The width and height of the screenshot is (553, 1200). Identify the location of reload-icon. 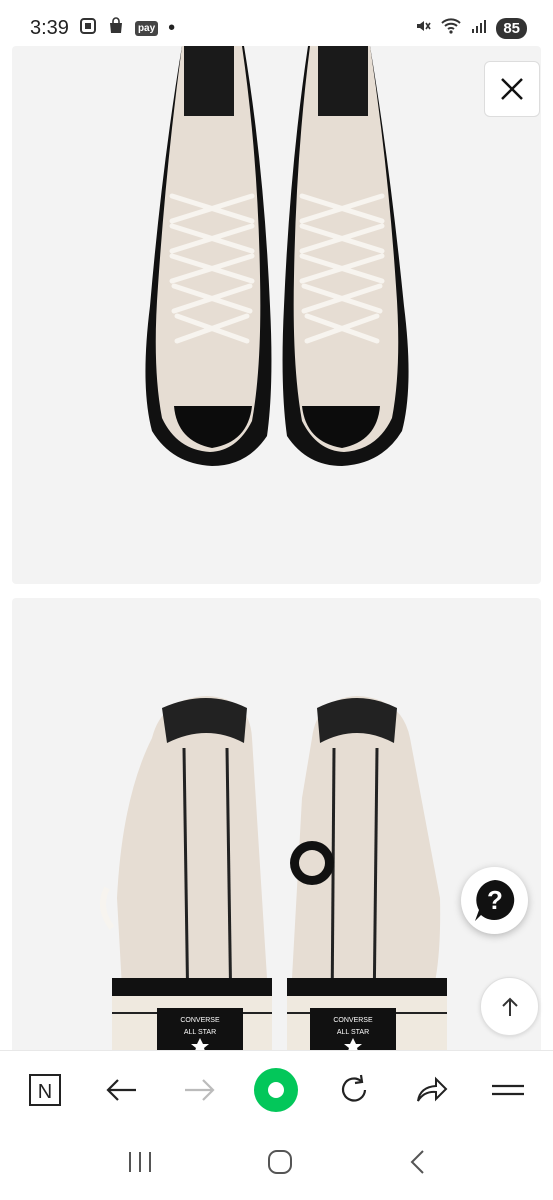
(353, 1088).